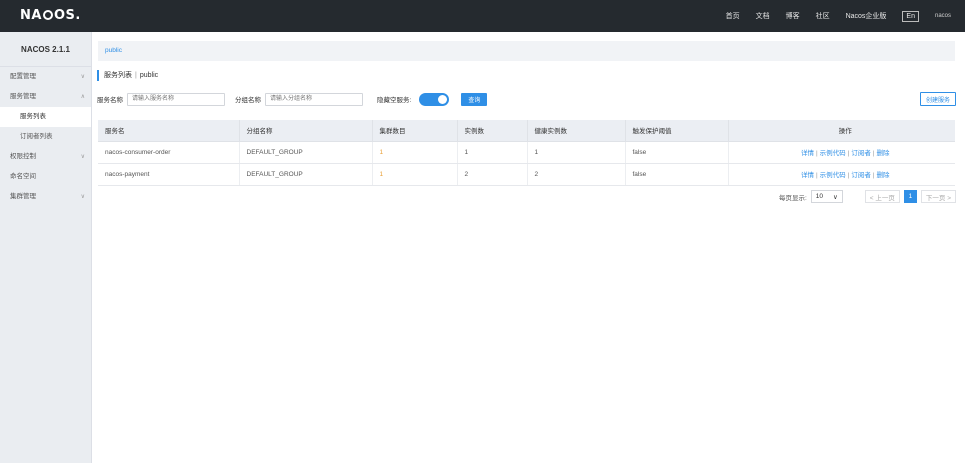 The image size is (965, 463). What do you see at coordinates (819, 196) in the screenshot?
I see `page-size-value: 10` at bounding box center [819, 196].